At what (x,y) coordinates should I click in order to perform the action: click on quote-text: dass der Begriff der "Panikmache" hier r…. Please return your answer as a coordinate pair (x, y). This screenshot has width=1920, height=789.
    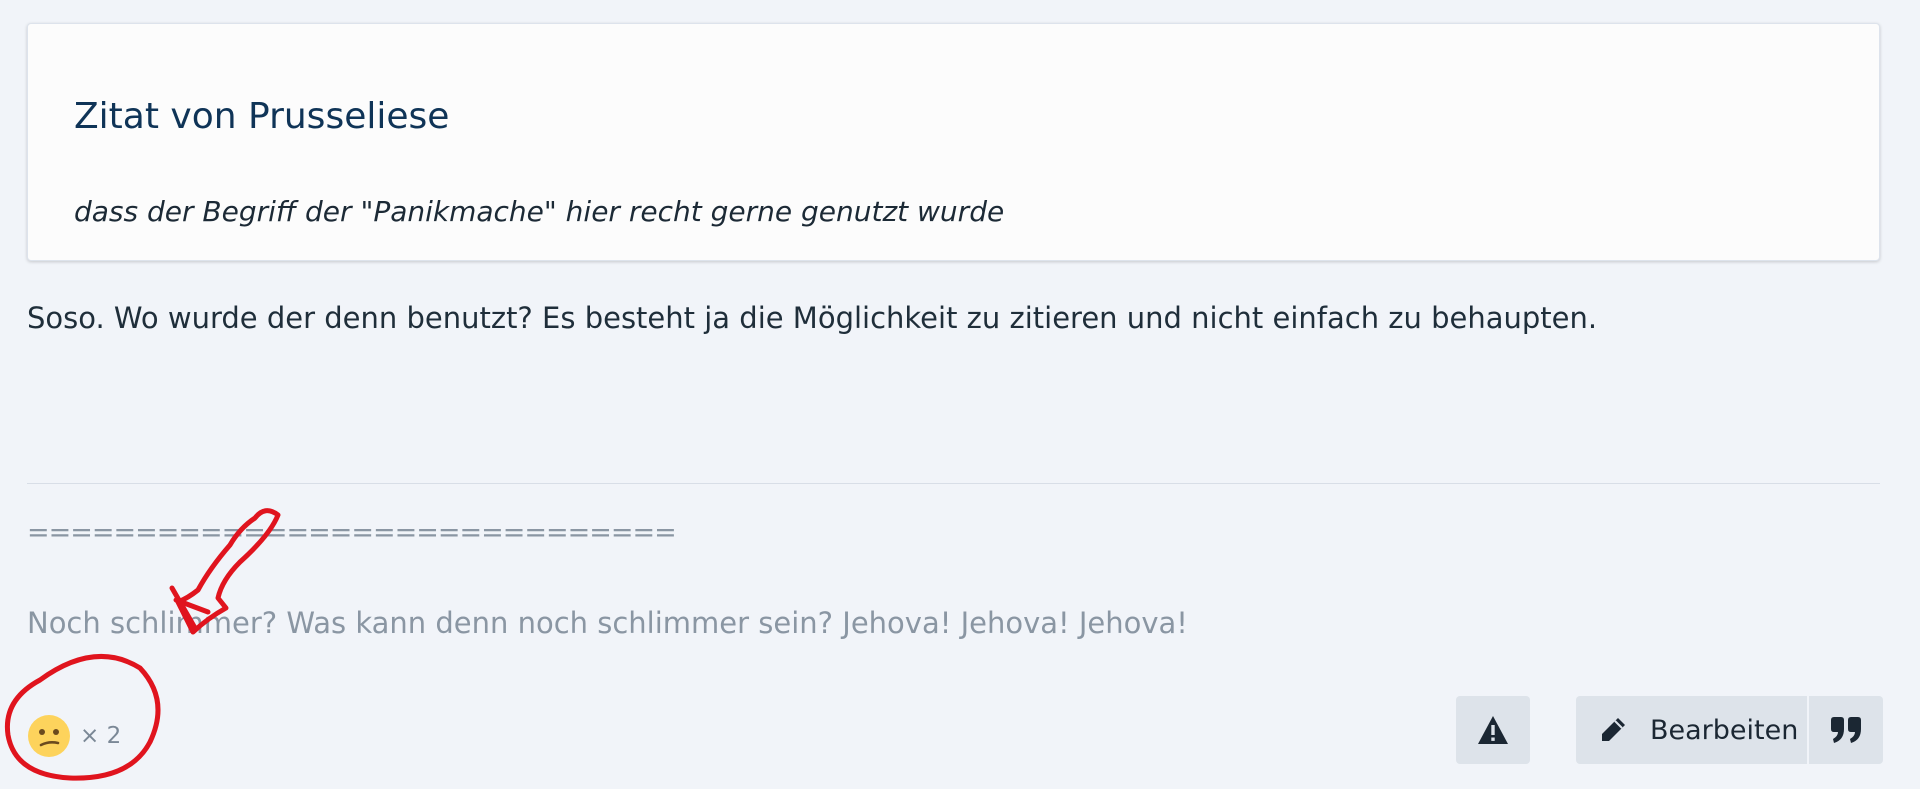
    Looking at the image, I should click on (539, 211).